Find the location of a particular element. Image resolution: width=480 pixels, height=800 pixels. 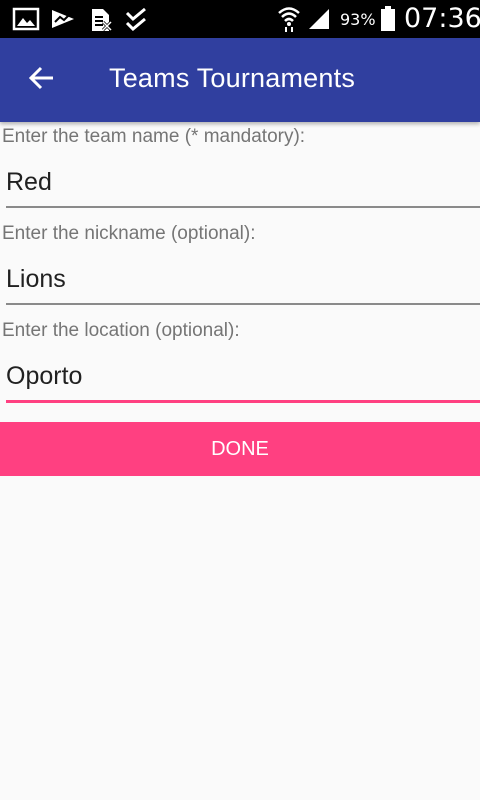

team-name-input is located at coordinates (243, 182).